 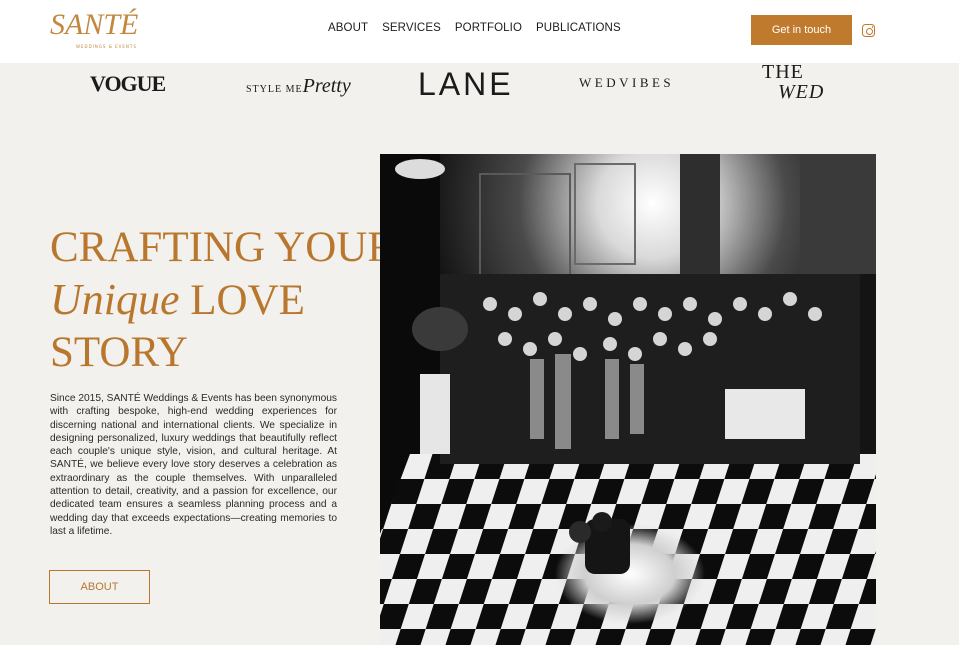 I want to click on hero-title-line2: Unique LOVE, so click(x=230, y=300).